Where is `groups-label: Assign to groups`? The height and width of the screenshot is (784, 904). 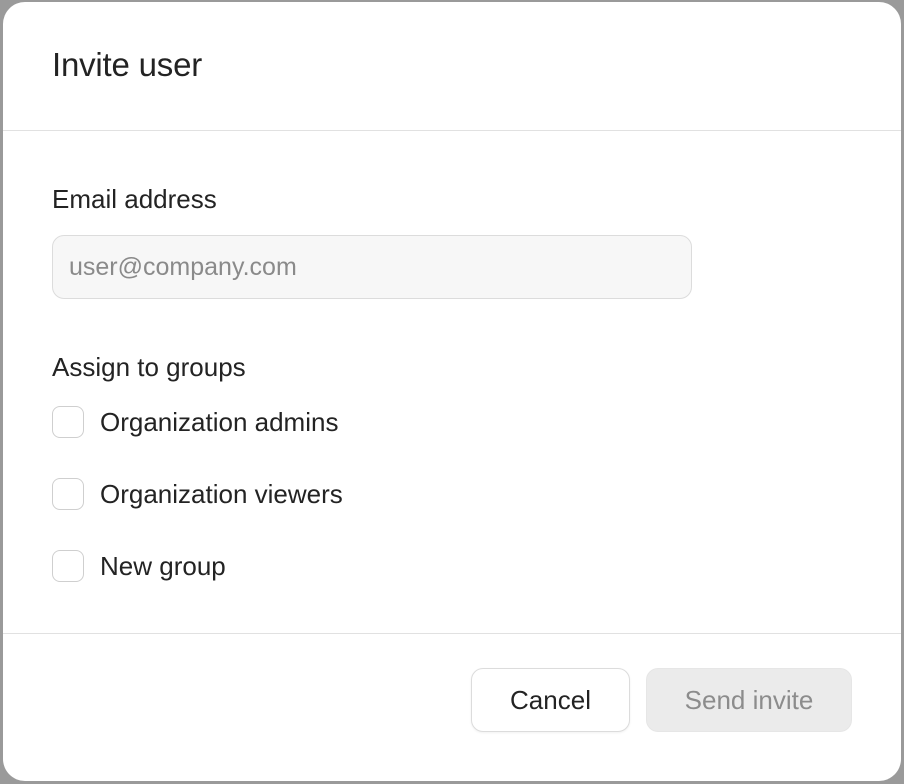
groups-label: Assign to groups is located at coordinates (149, 367).